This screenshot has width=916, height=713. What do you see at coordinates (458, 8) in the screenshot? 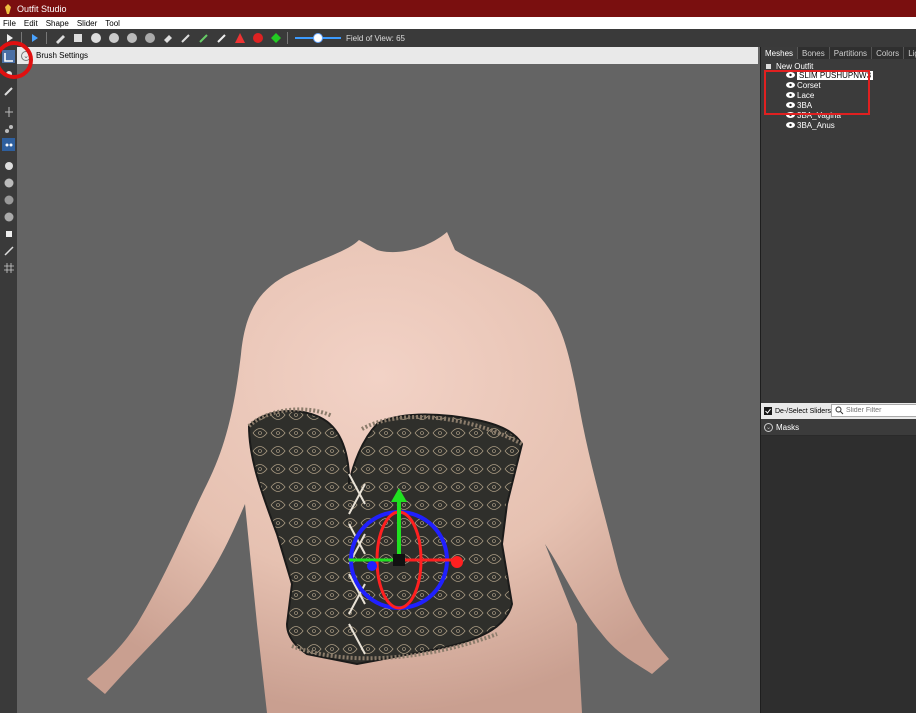
I see `title-bar: Outfit Studio` at bounding box center [458, 8].